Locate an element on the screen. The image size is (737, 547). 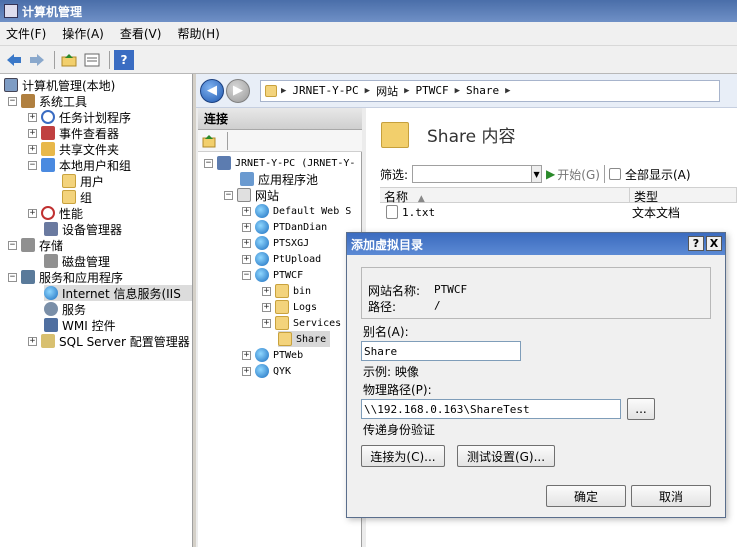
conn-item-site: + PTWeb is located at coordinates (272, 355).